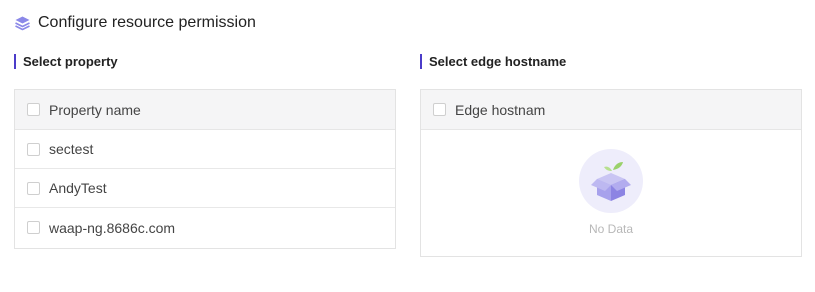  Describe the element at coordinates (611, 110) in the screenshot. I see `hostname-table-header: Edge hostnam` at that location.